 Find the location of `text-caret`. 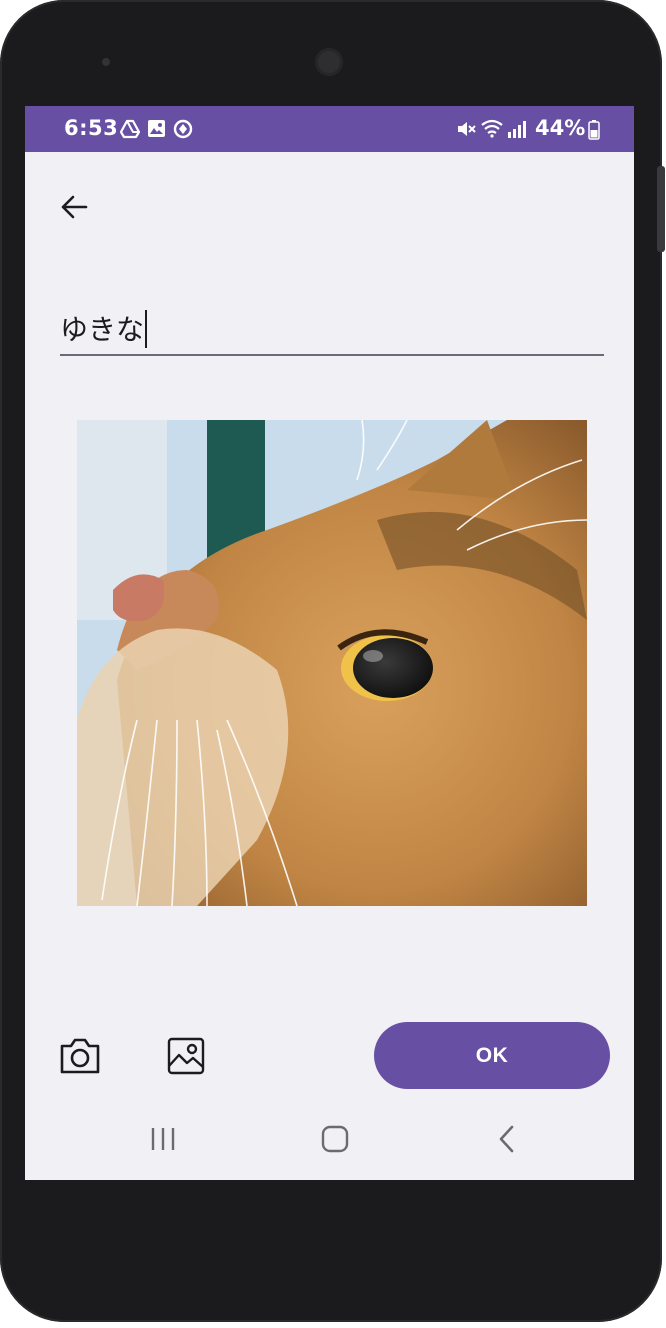

text-caret is located at coordinates (146, 329).